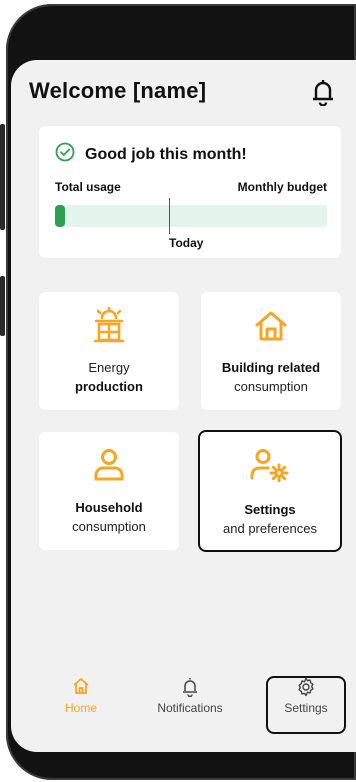 Image resolution: width=356 pixels, height=782 pixels. Describe the element at coordinates (306, 708) in the screenshot. I see `nav-settings-label: Settings` at that location.